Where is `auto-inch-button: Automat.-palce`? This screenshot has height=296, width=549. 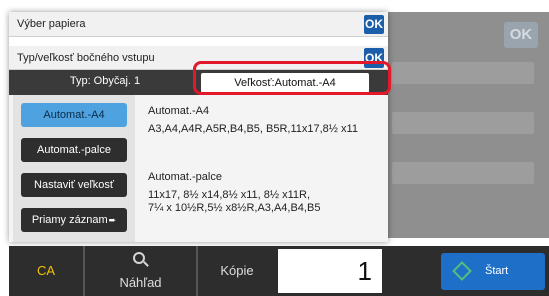 auto-inch-button: Automat.-palce is located at coordinates (74, 150).